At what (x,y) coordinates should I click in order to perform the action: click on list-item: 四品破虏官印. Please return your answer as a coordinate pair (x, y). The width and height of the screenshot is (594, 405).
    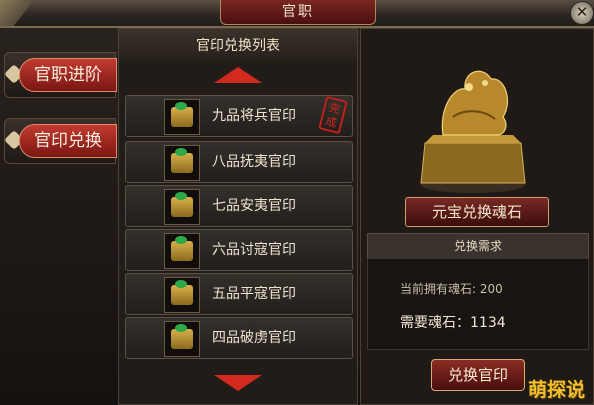
    Looking at the image, I should click on (239, 338).